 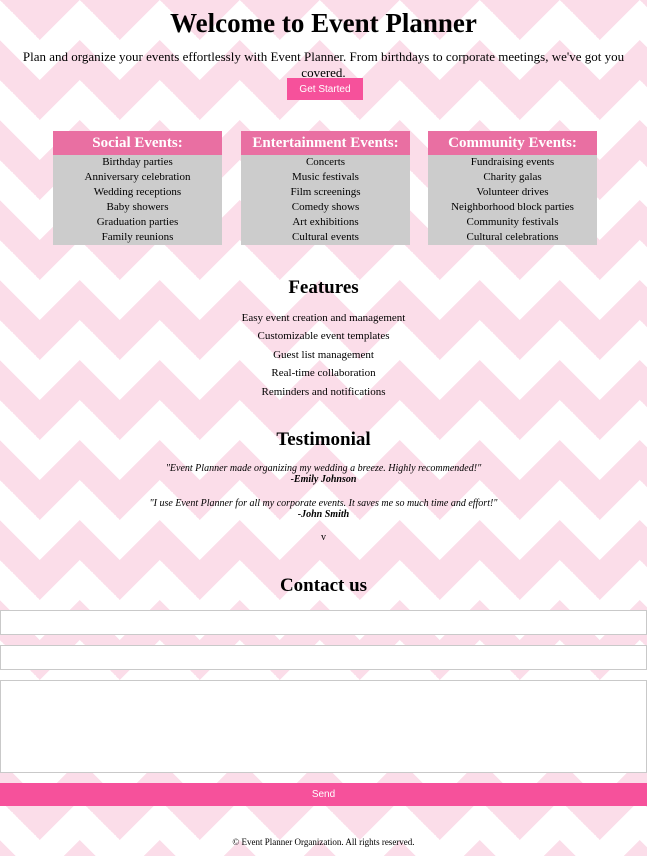 I want to click on list-item: Charity galas, so click(x=512, y=177).